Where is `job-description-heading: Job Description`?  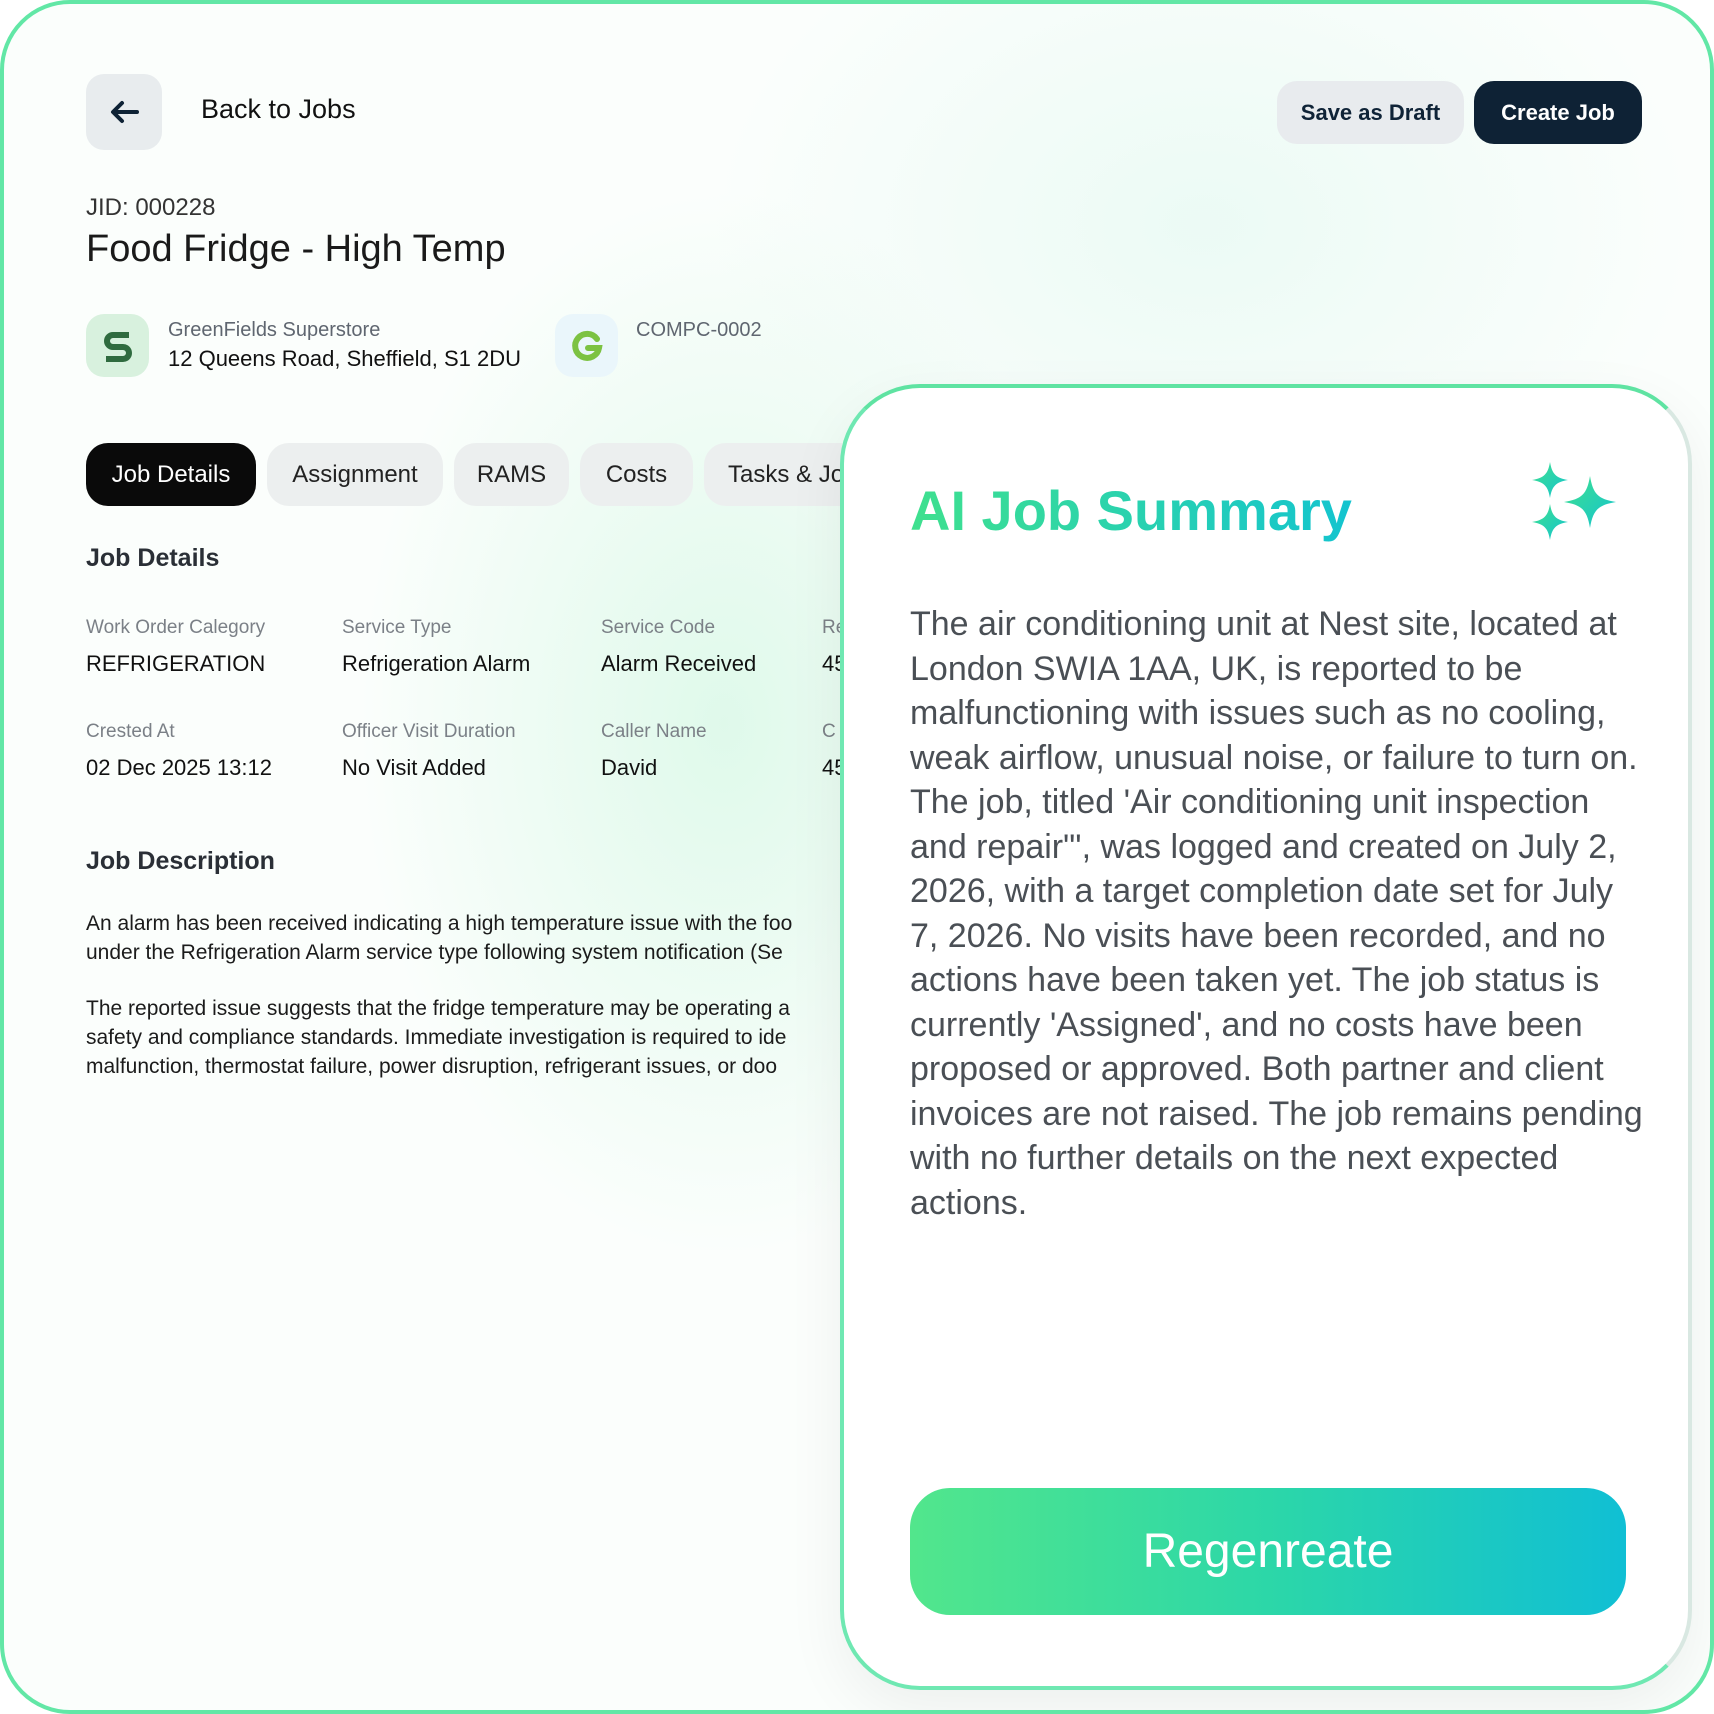 job-description-heading: Job Description is located at coordinates (180, 861).